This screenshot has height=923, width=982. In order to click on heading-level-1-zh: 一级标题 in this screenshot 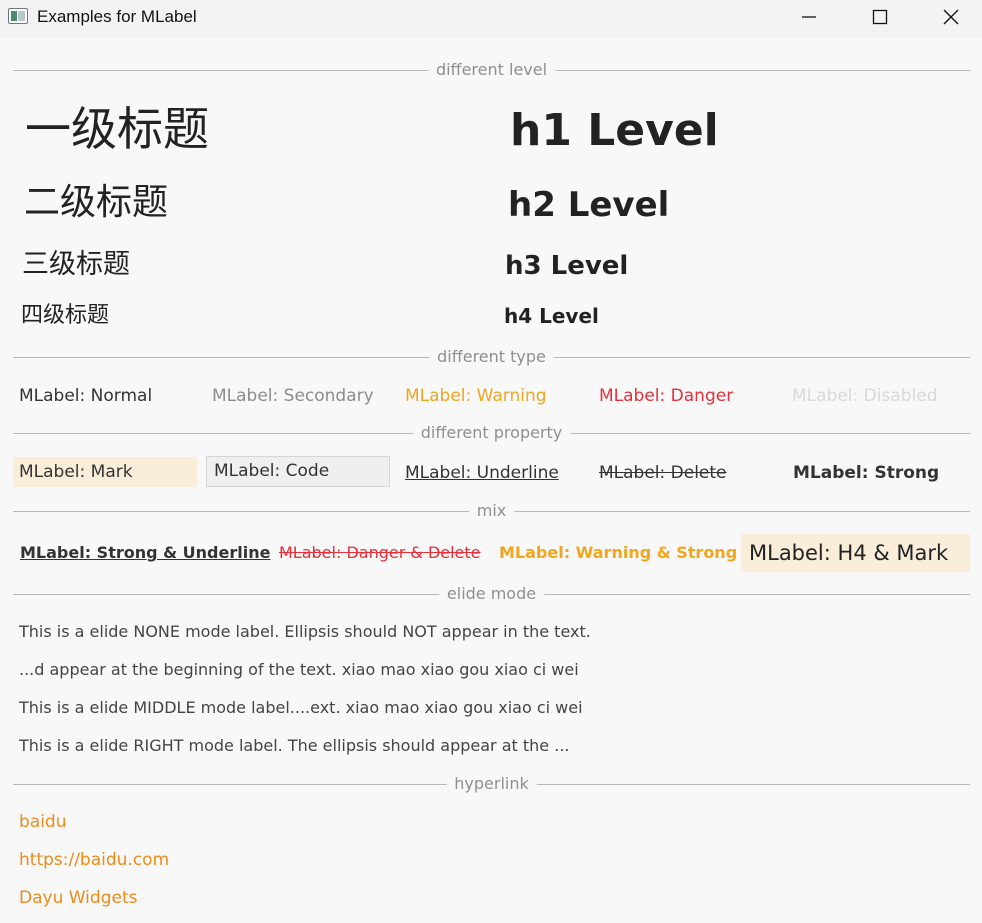, I will do `click(117, 129)`.